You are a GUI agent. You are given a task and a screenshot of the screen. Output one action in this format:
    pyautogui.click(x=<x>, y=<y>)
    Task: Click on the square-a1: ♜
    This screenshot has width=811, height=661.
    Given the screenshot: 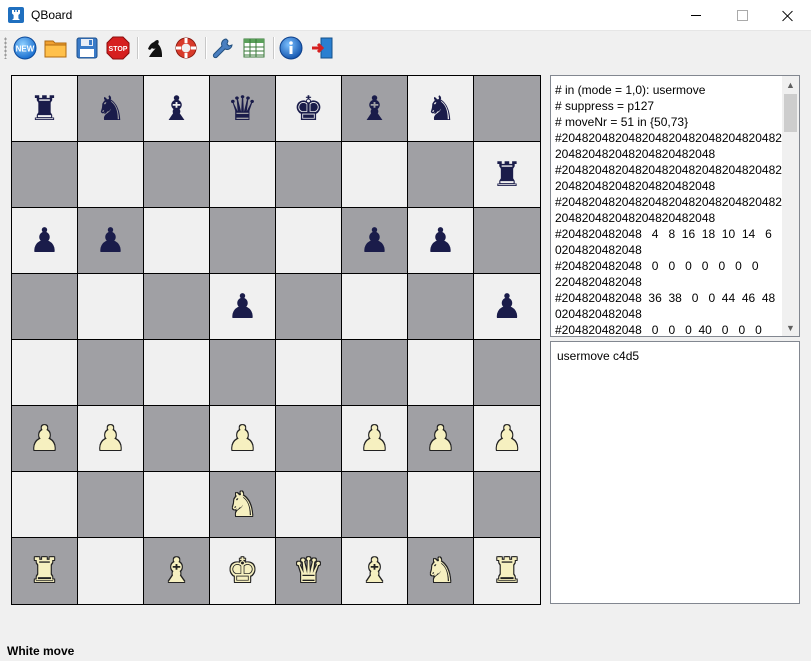 What is the action you would take?
    pyautogui.click(x=45, y=571)
    